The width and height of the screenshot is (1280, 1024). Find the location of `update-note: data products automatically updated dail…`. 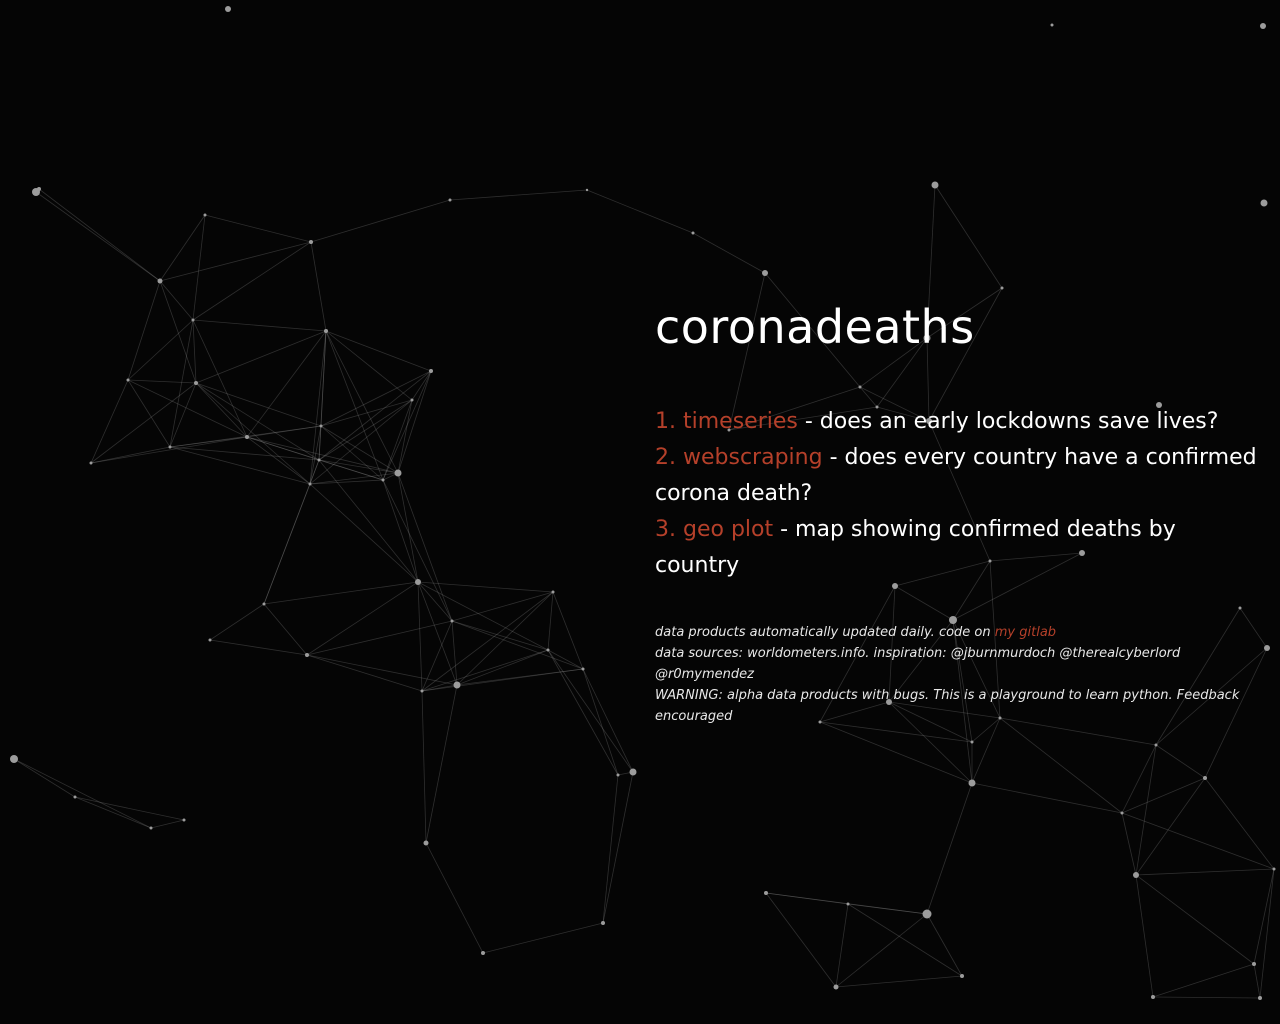

update-note: data products automatically updated dail… is located at coordinates (960, 632).